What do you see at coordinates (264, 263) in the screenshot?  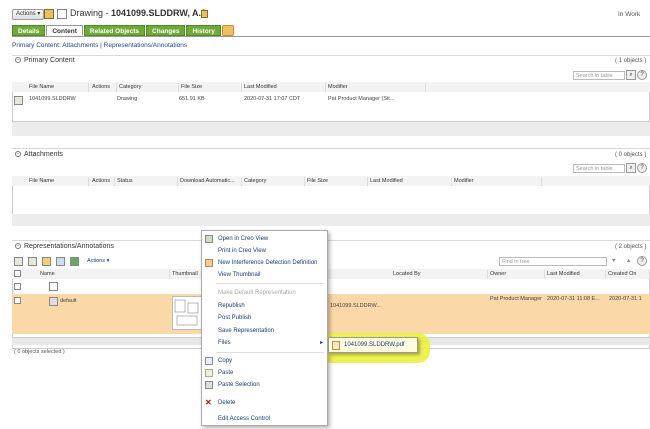 I see `menu-item-new-interference: New Interference Detection Definition` at bounding box center [264, 263].